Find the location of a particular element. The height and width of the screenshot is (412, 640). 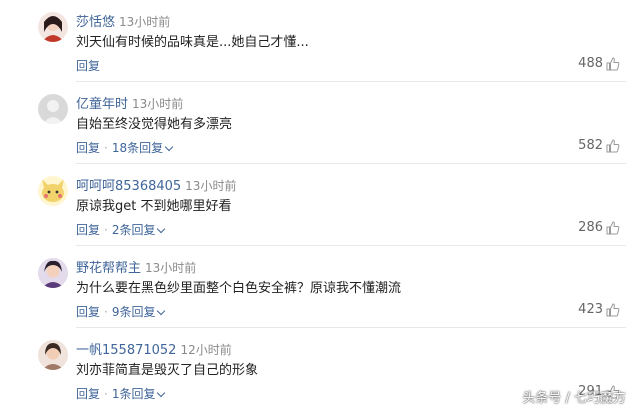

expand-replies-button: 9条回复 is located at coordinates (138, 312).